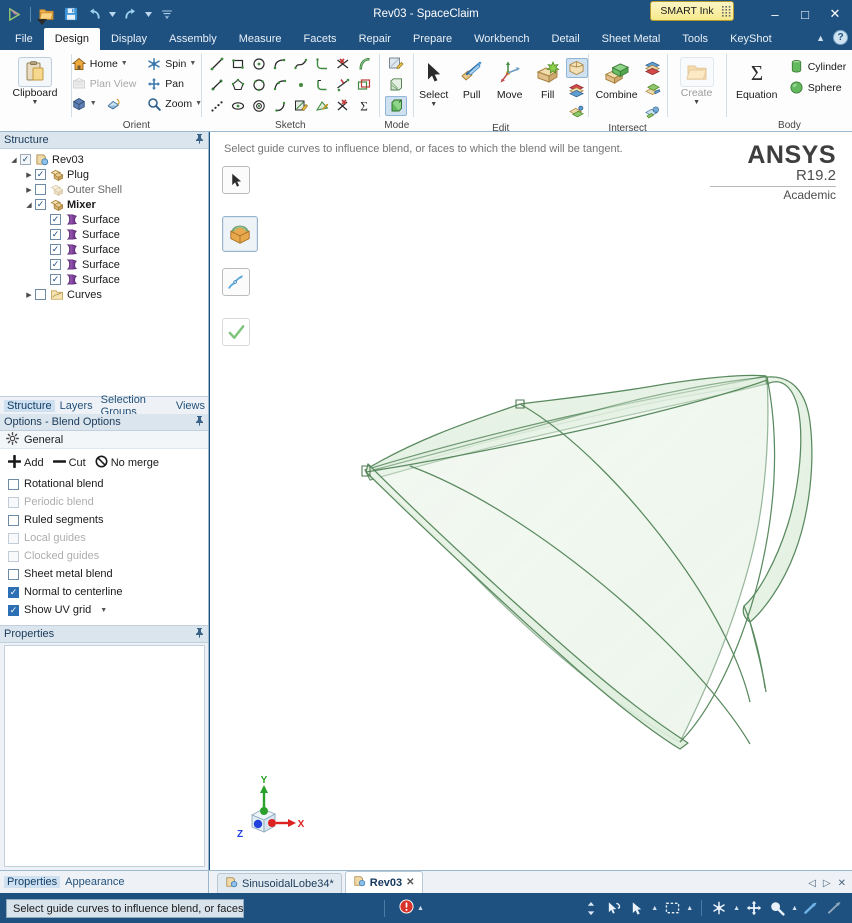 This screenshot has height=923, width=852. Describe the element at coordinates (114, 104) in the screenshot. I see `view-orientation-icon` at that location.